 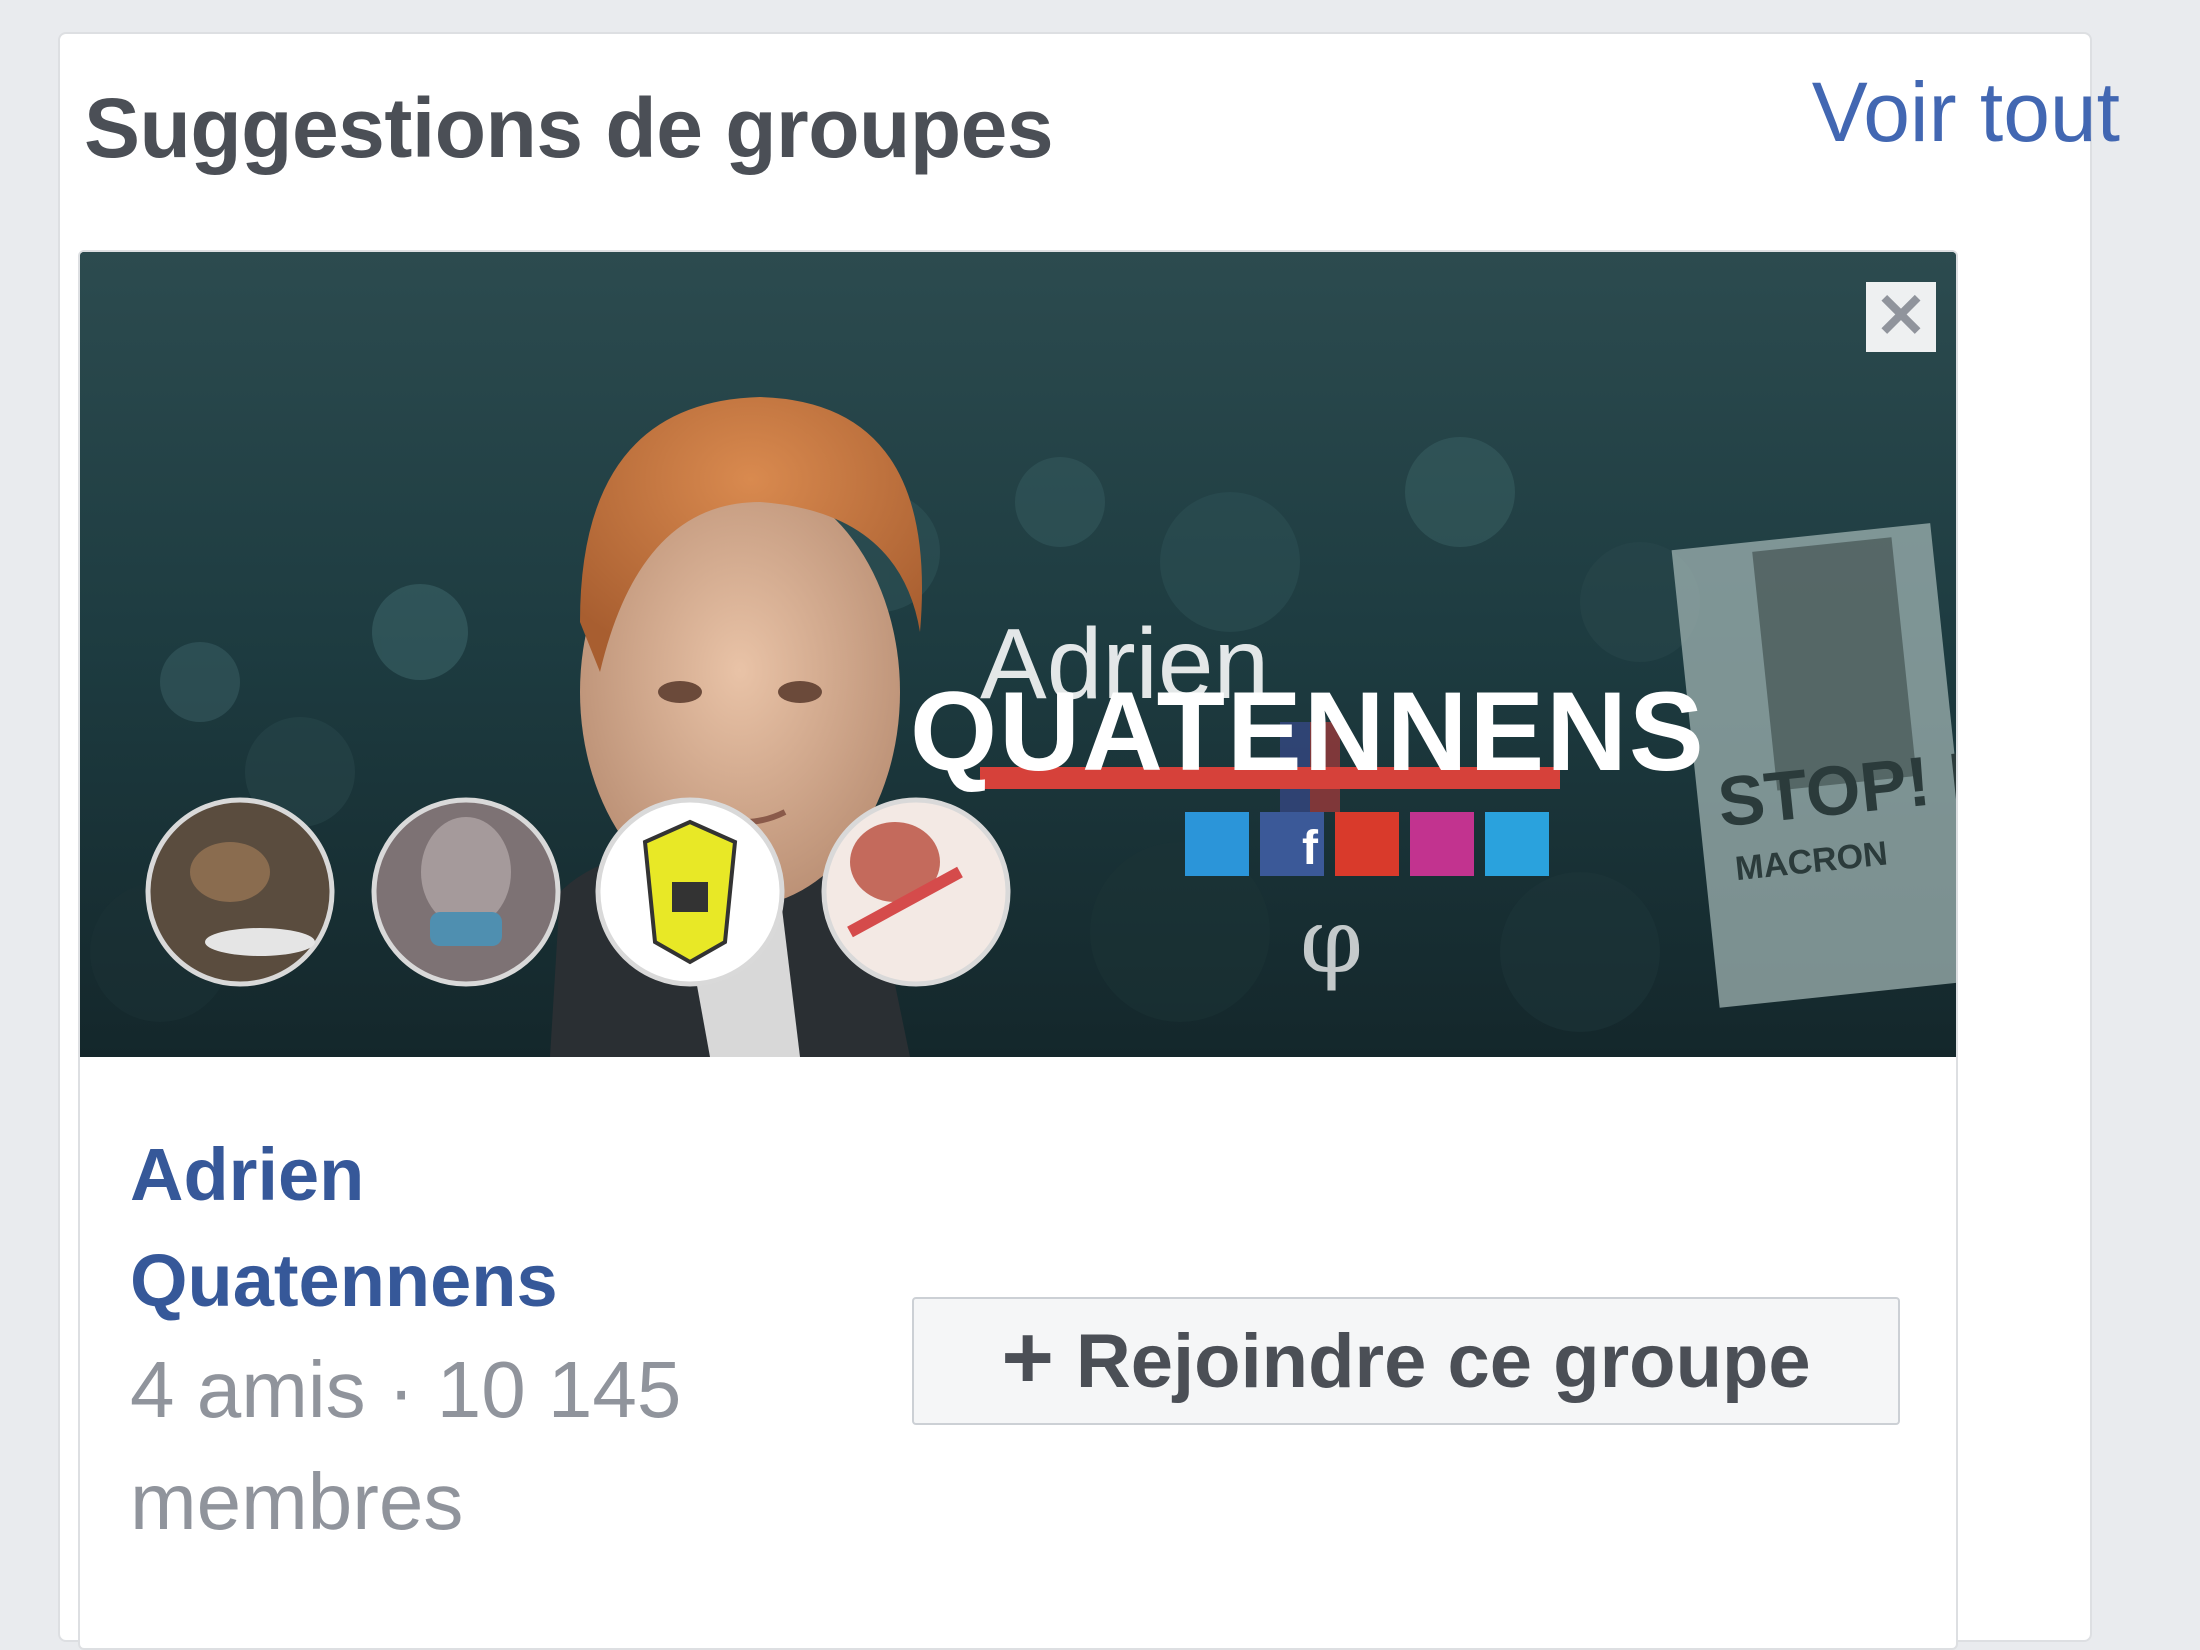 What do you see at coordinates (1813, 765) in the screenshot?
I see `protest-sign: STOP! MACRON MACRON` at bounding box center [1813, 765].